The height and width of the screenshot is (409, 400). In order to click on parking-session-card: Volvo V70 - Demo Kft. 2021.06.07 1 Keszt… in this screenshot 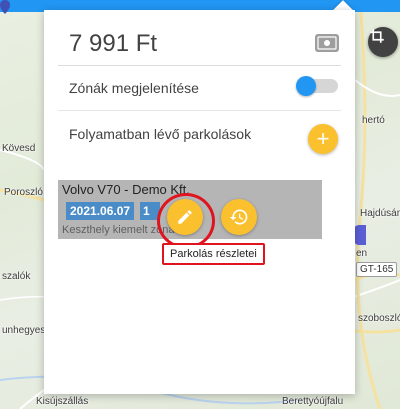, I will do `click(190, 214)`.